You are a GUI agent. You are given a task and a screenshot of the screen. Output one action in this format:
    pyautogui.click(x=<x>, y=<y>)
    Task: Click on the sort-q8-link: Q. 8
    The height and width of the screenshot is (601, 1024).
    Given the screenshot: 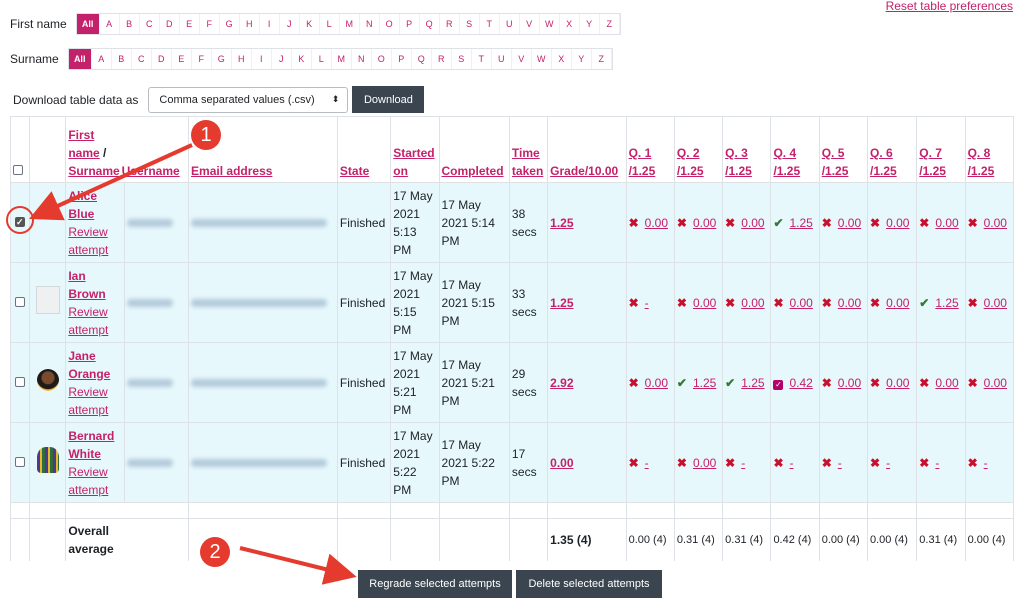 What is the action you would take?
    pyautogui.click(x=979, y=153)
    